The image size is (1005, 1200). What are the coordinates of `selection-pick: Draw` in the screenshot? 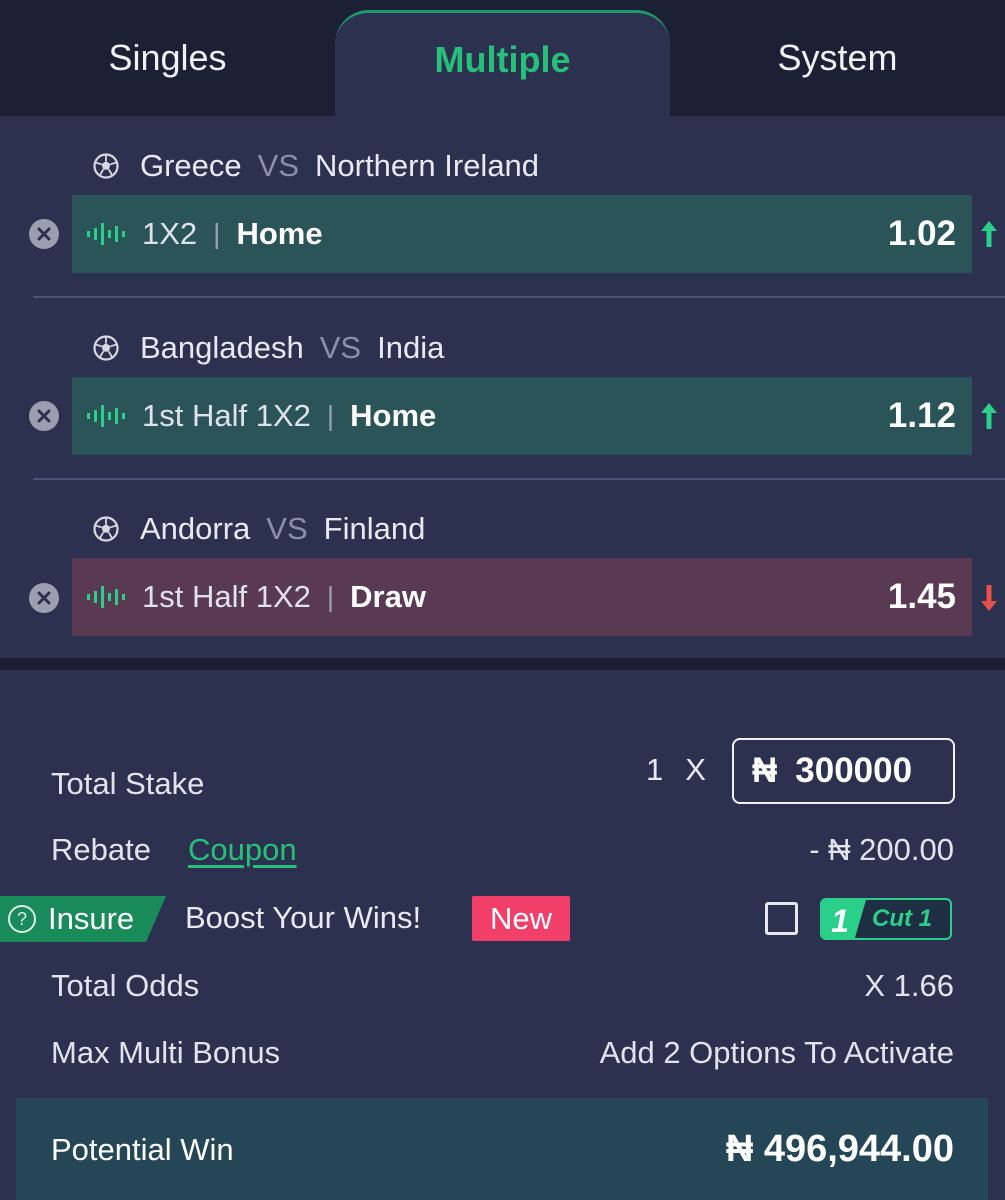 It's located at (388, 596).